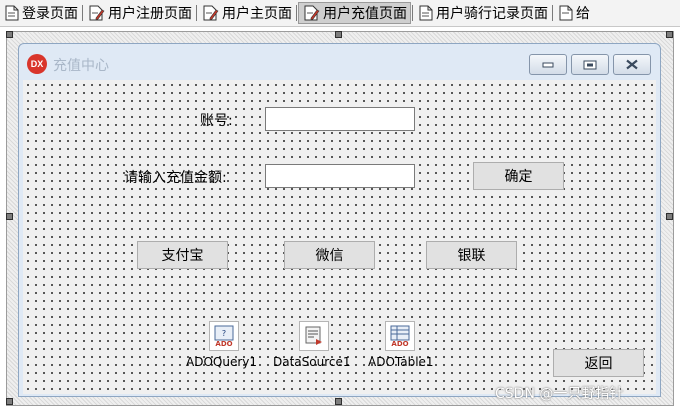  Describe the element at coordinates (150, 14) in the screenshot. I see `tab-label: 用户注册页面` at that location.